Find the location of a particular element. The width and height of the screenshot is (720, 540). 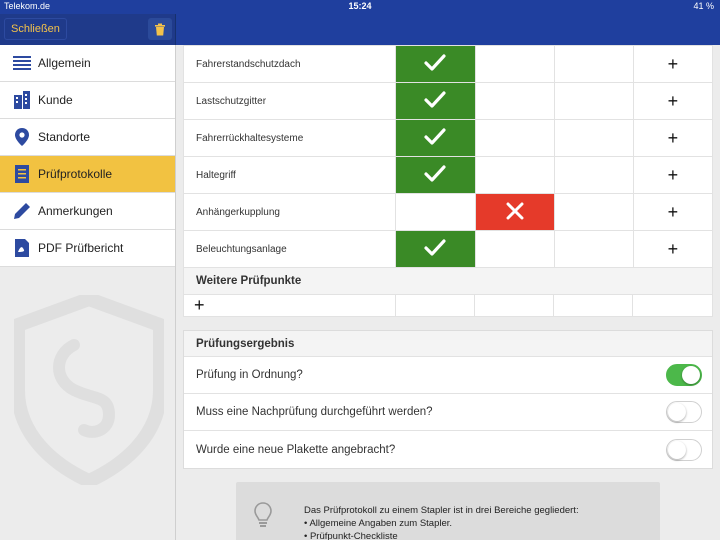

result-label: Prüfung in Ordnung? is located at coordinates (249, 375).